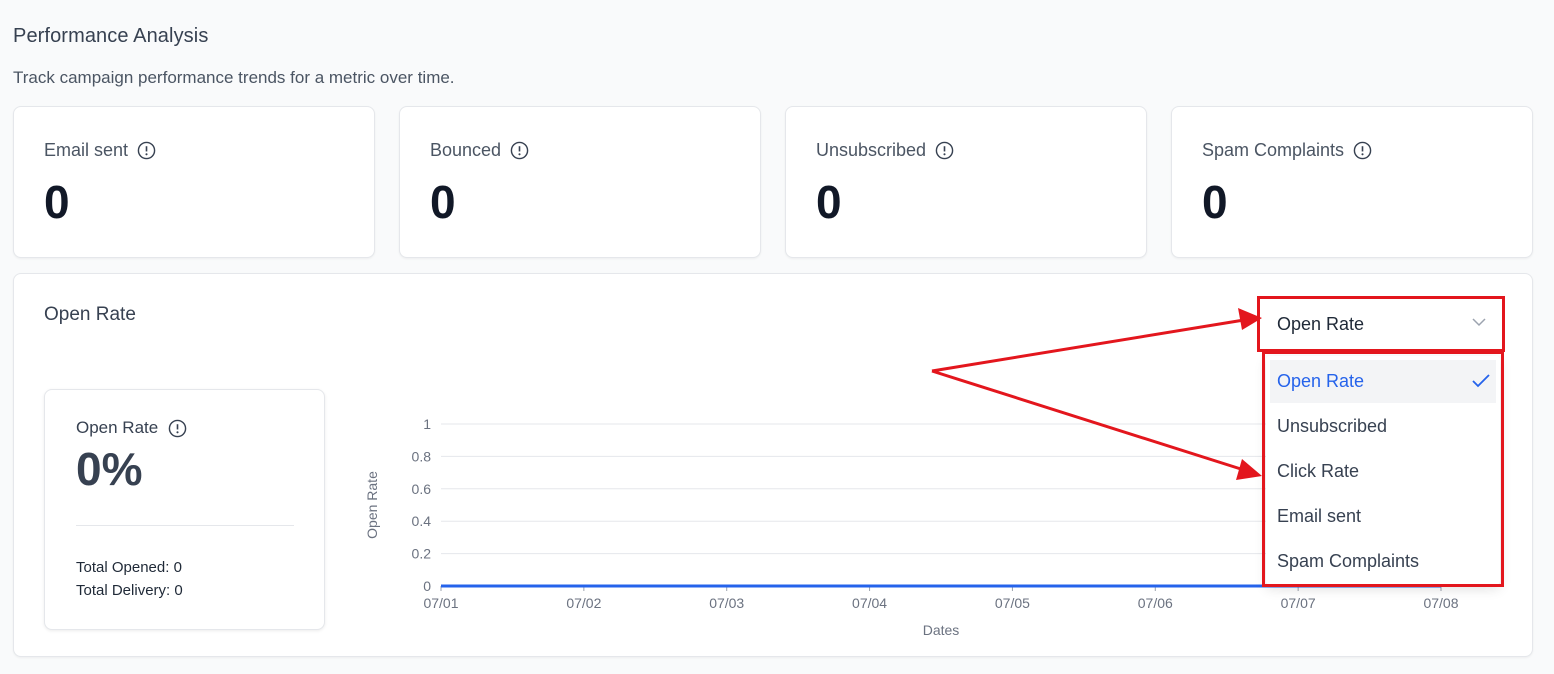  I want to click on y-tick-label: 1, so click(427, 424).